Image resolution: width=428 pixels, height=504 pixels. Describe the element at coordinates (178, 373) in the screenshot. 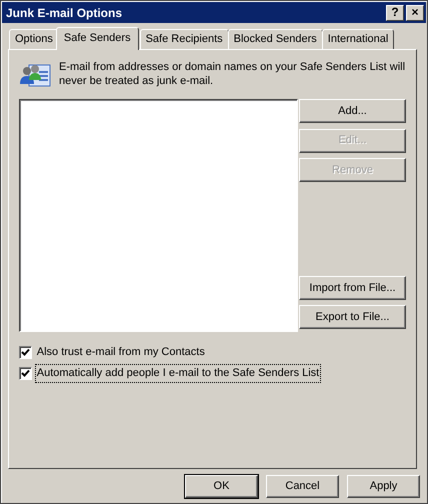

I see `checkbox-label: Automatically add people I e-mail to the Safe Senders List` at that location.